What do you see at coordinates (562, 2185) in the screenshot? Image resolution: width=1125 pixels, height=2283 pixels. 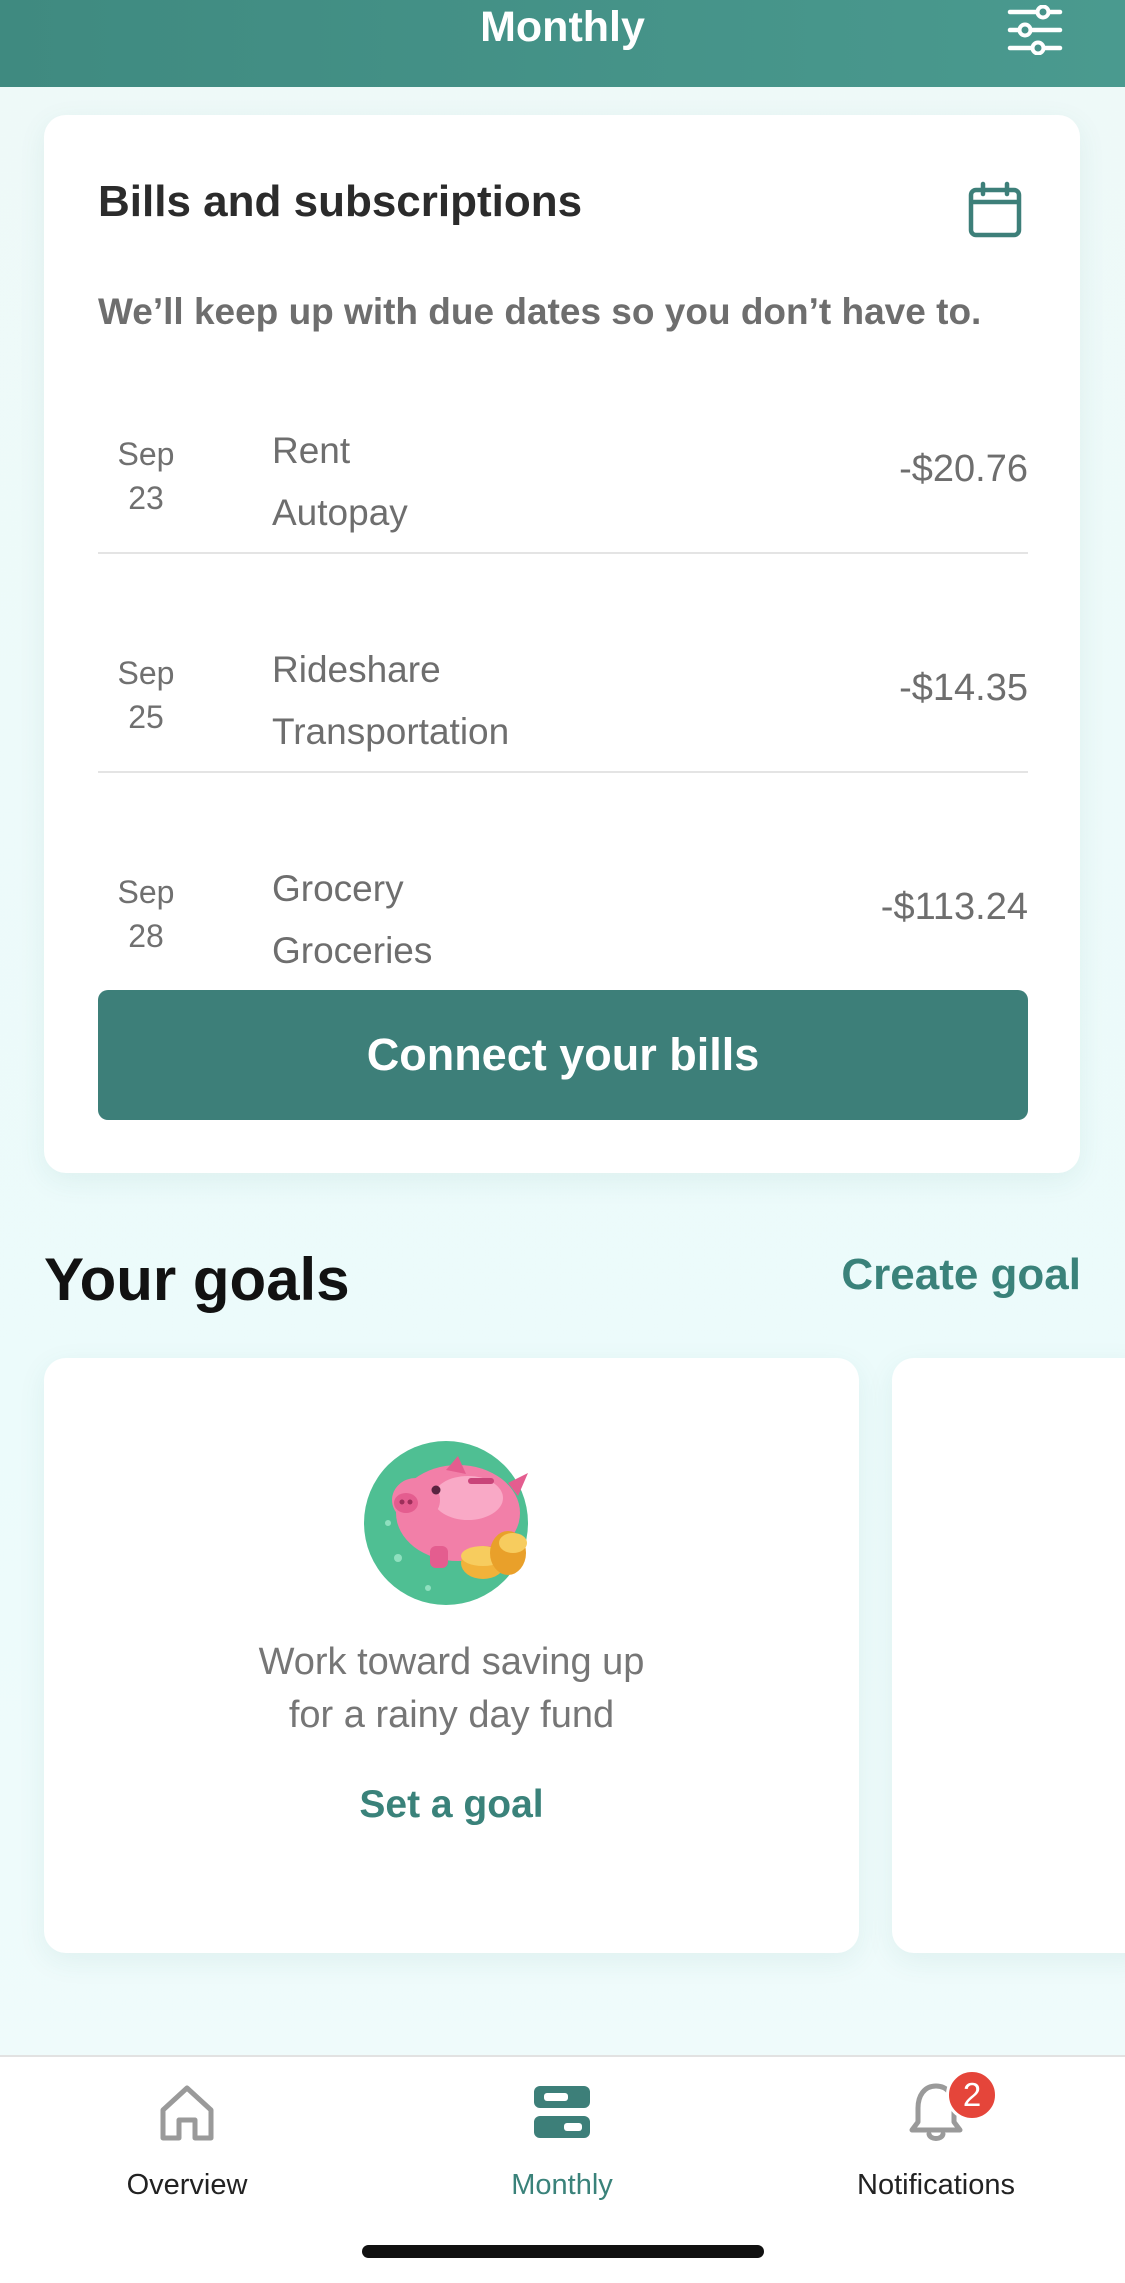 I see `tab-label: Monthly` at bounding box center [562, 2185].